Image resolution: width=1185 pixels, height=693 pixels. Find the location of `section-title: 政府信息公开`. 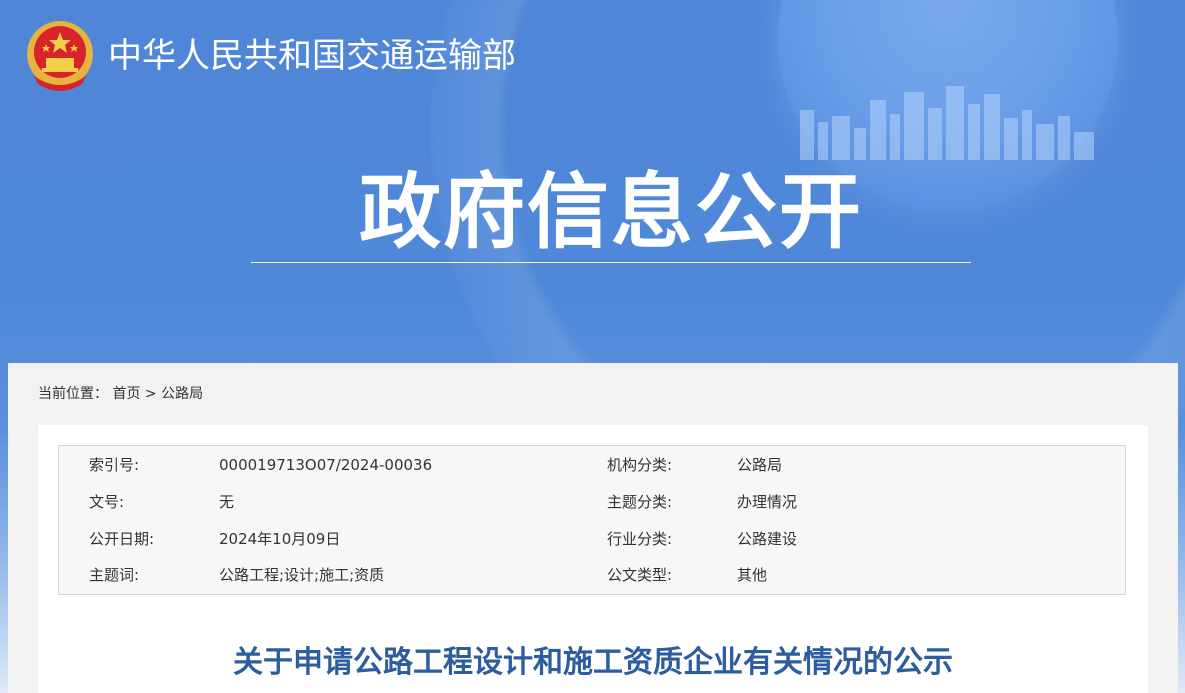

section-title: 政府信息公开 is located at coordinates (610, 212).